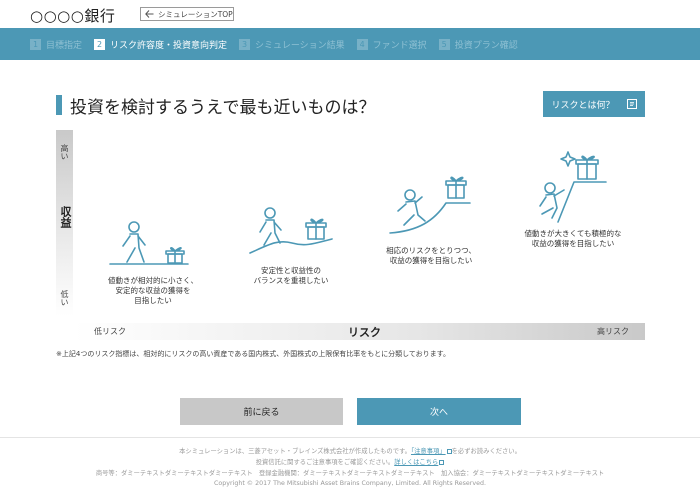 This screenshot has width=700, height=492. I want to click on option-2-balanced-illustration, so click(291, 231).